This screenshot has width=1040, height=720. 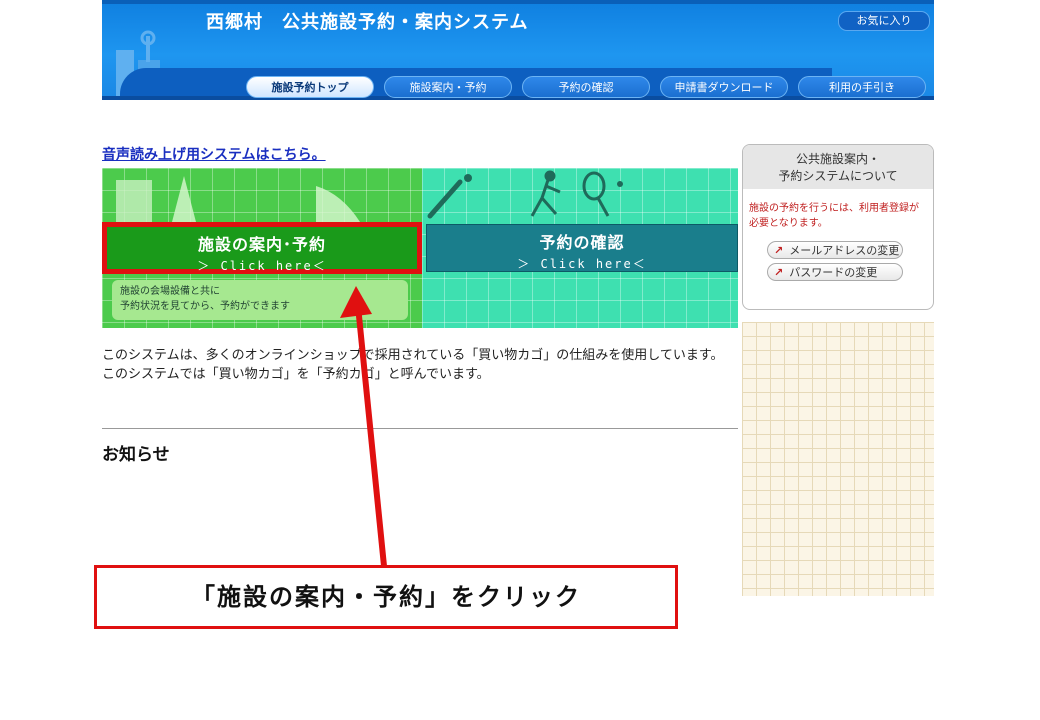 I want to click on header-top-line, so click(x=518, y=2).